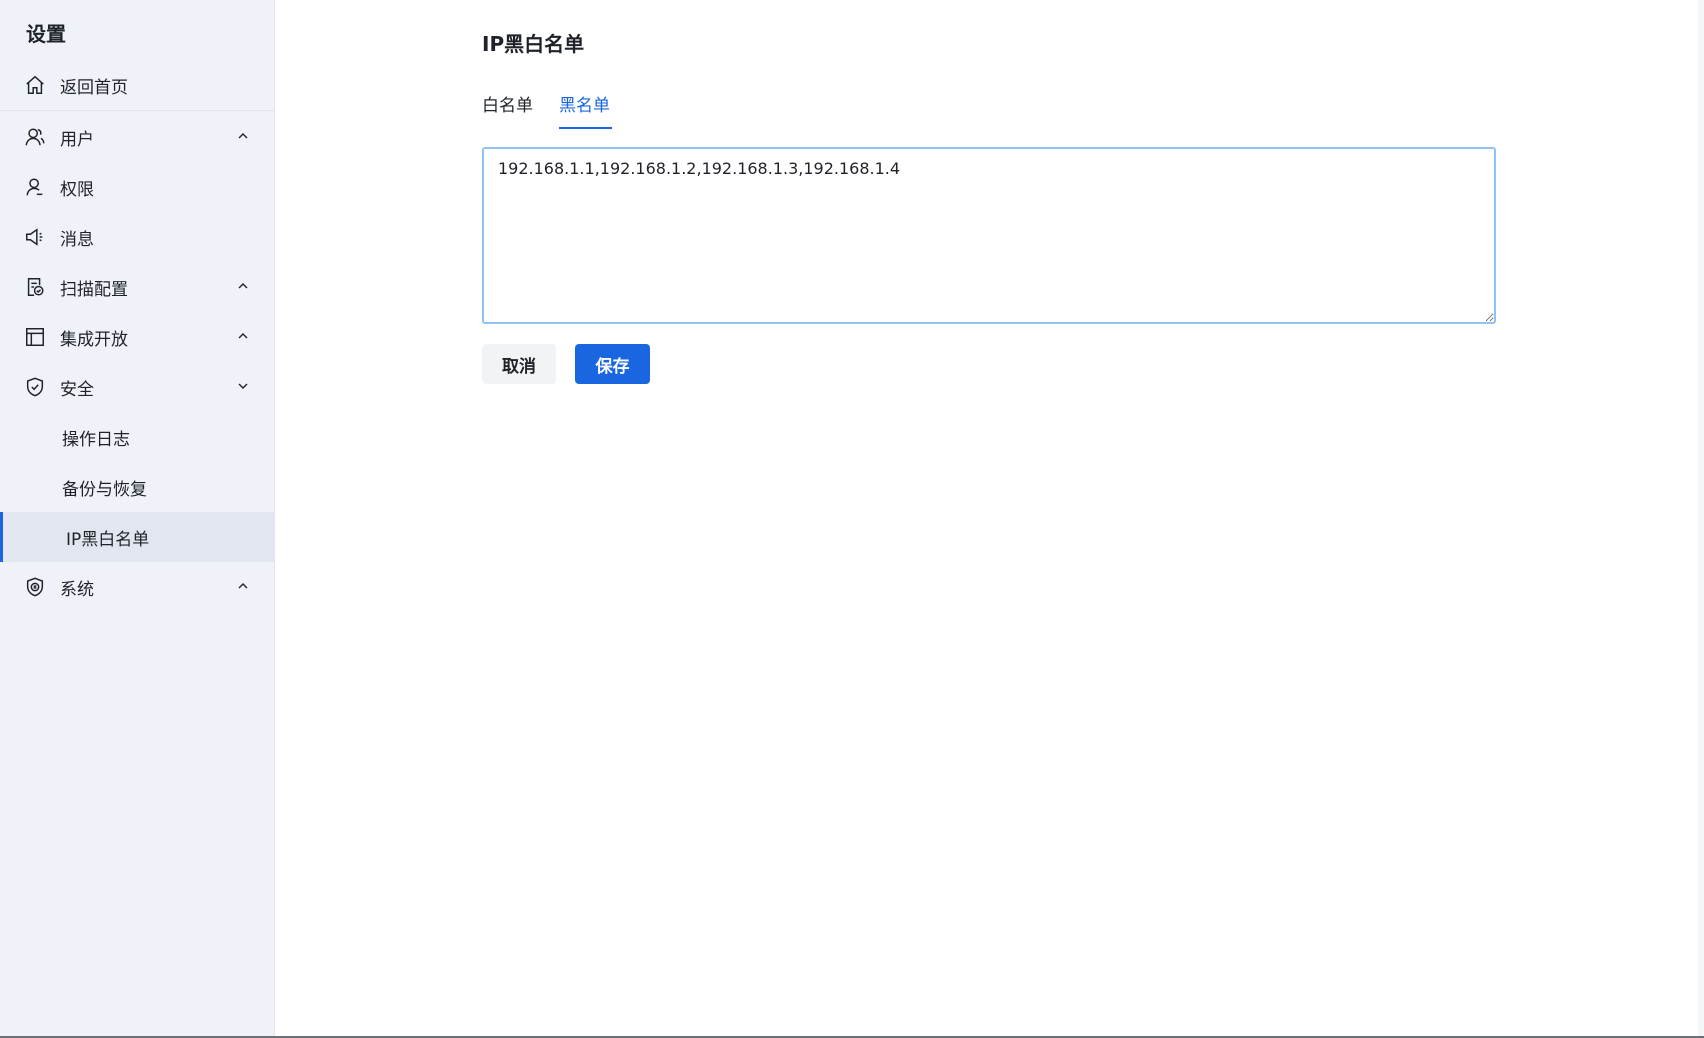 The width and height of the screenshot is (1704, 1038). What do you see at coordinates (612, 364) in the screenshot?
I see `save-button: 保存` at bounding box center [612, 364].